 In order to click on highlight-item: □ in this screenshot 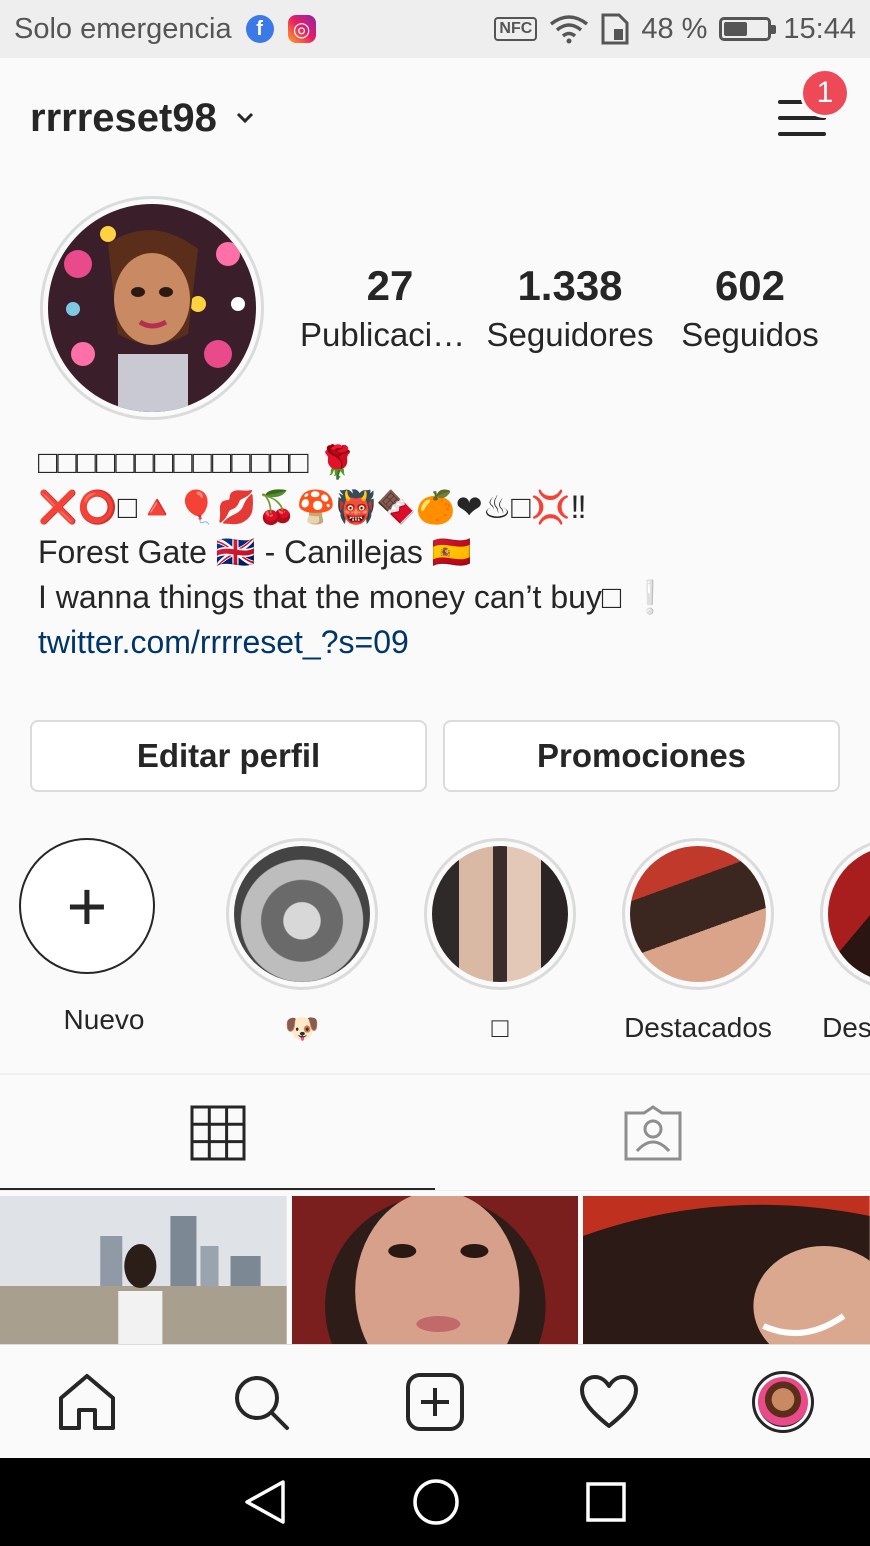, I will do `click(500, 941)`.